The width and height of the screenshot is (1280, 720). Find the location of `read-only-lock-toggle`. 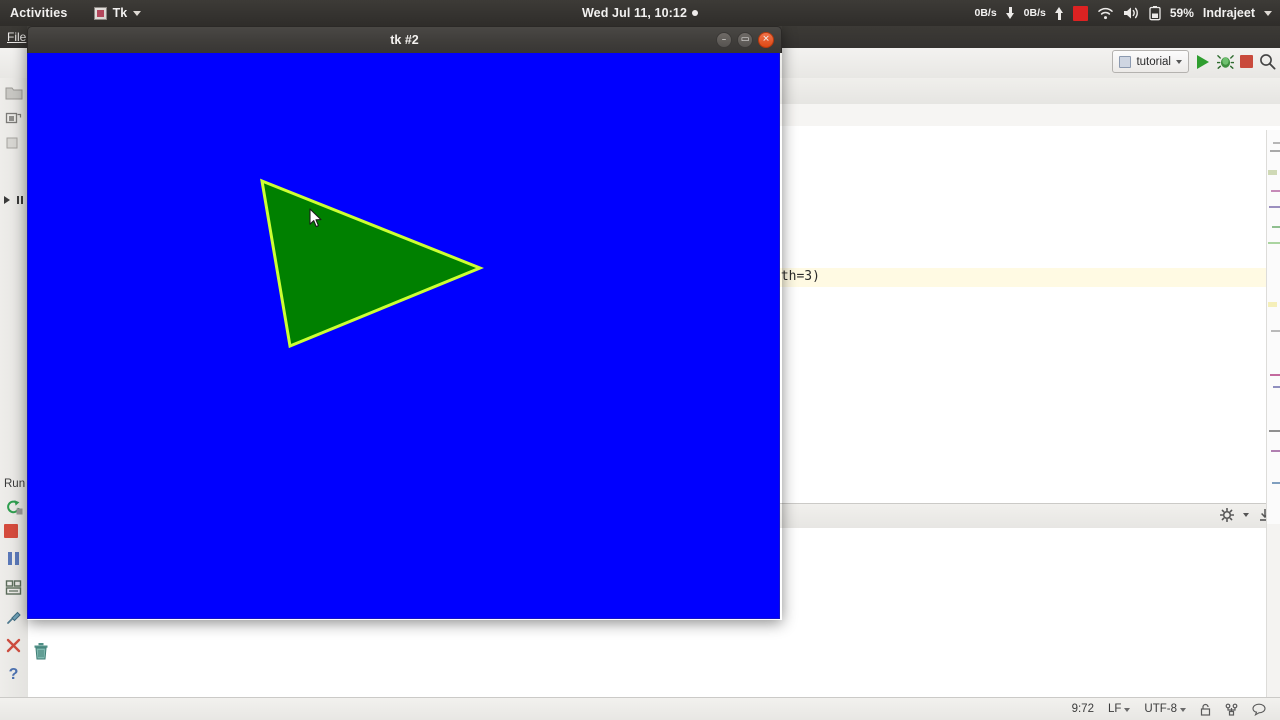

read-only-lock-toggle is located at coordinates (1205, 709).